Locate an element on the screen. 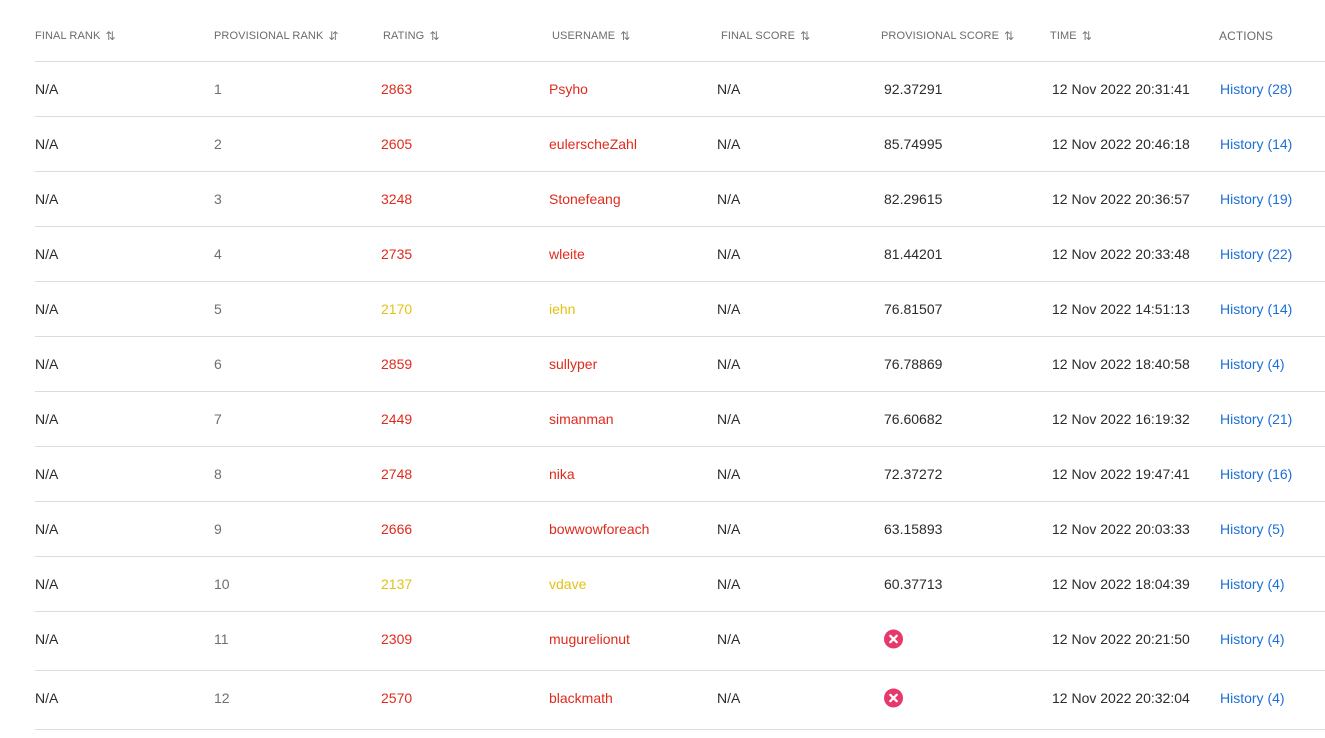 The width and height of the screenshot is (1325, 738). username-link: simanman is located at coordinates (581, 419).